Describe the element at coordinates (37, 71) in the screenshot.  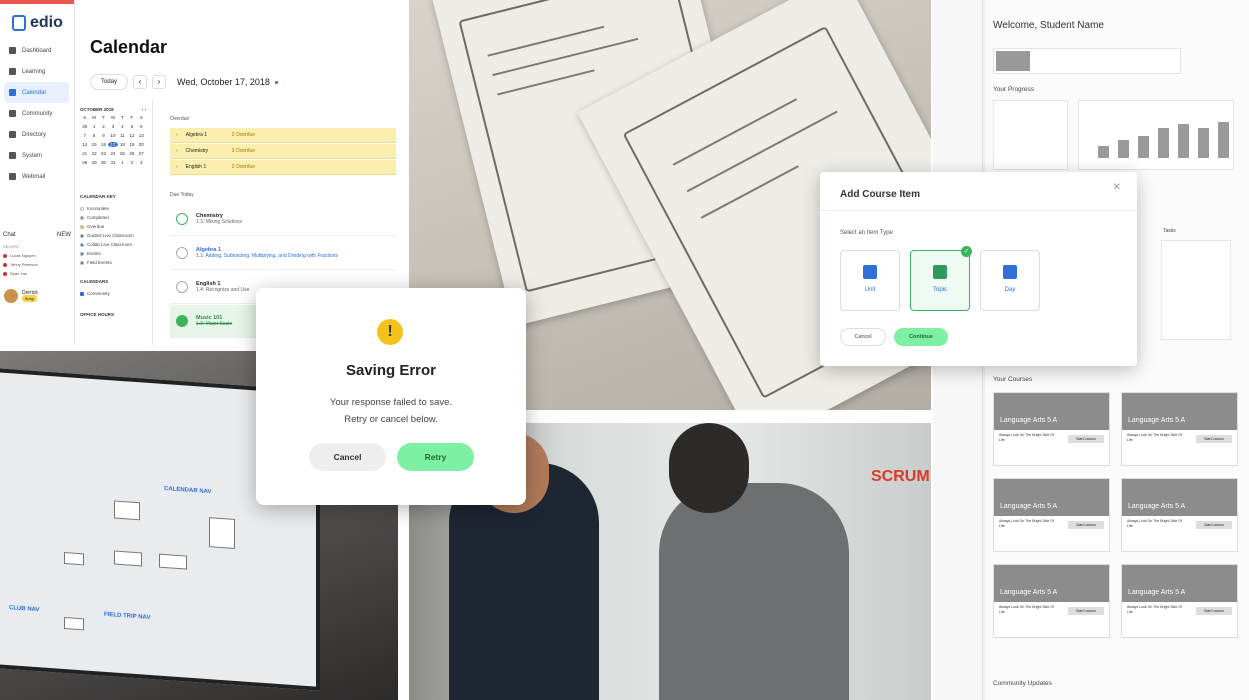
I see `nav-learning: Learning` at that location.